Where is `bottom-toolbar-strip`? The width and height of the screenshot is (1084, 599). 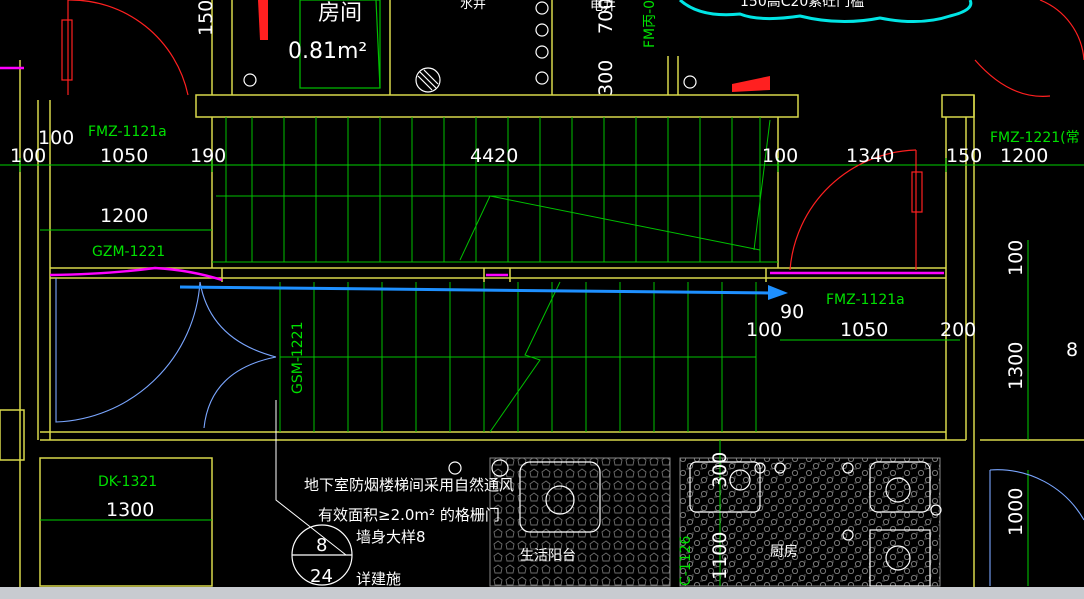 bottom-toolbar-strip is located at coordinates (542, 593).